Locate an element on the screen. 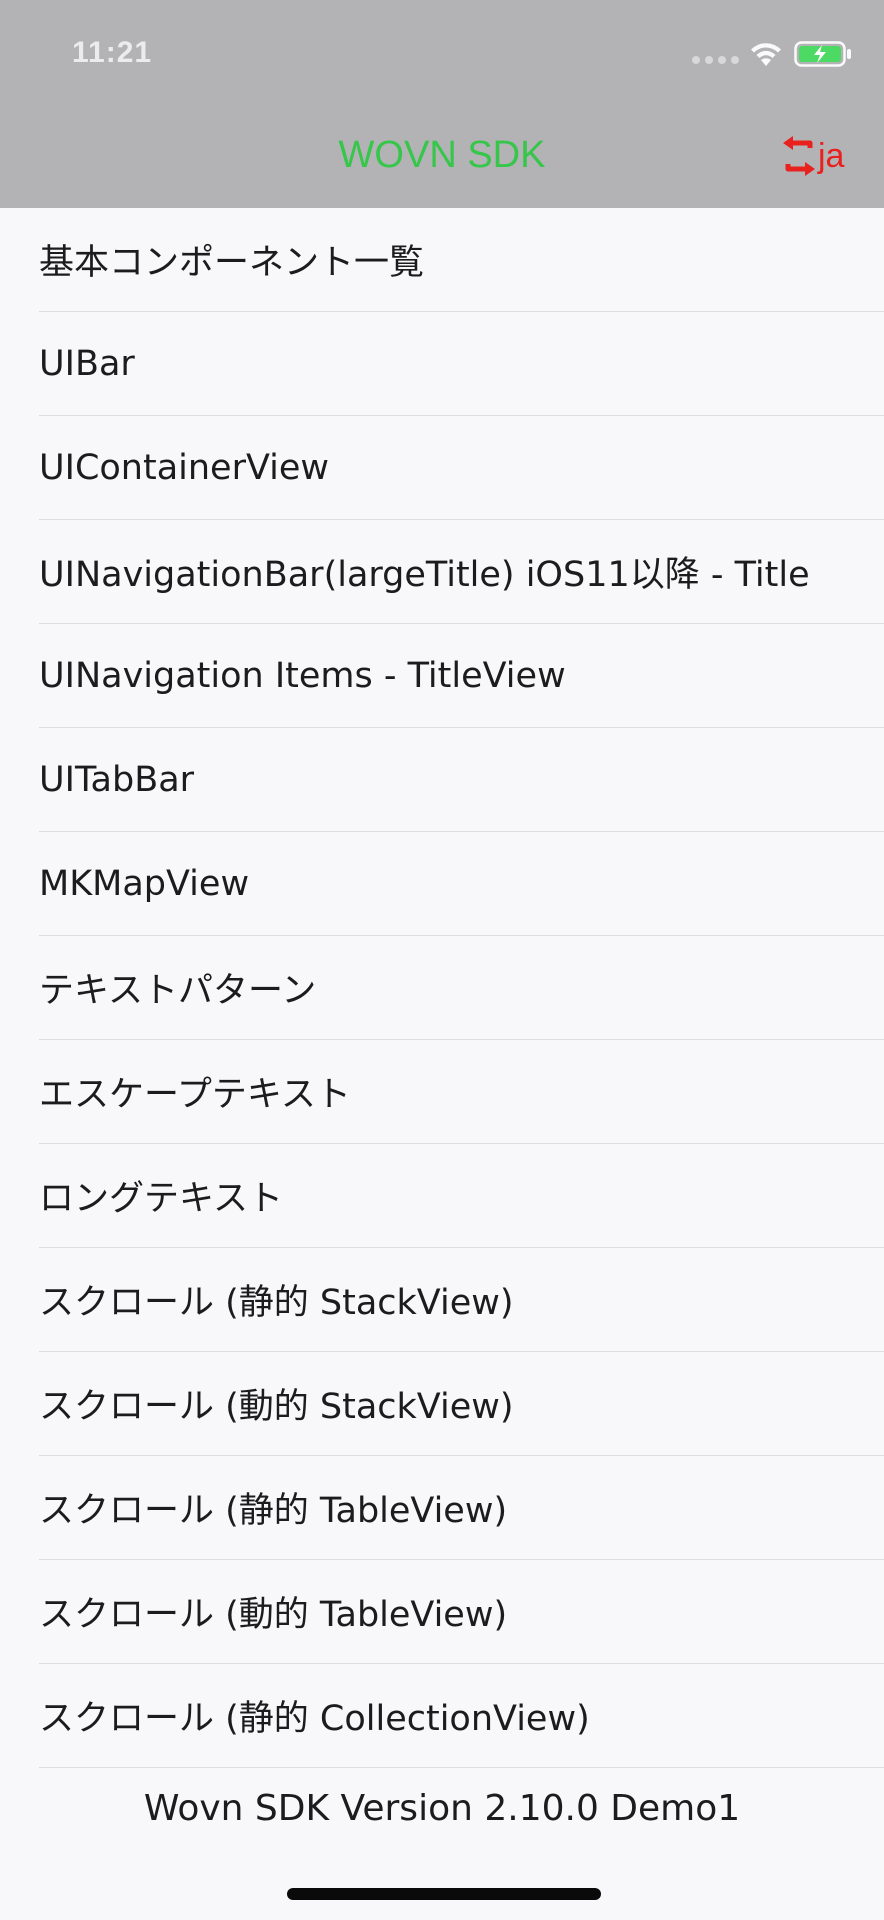 This screenshot has width=884, height=1920. list-item-label: スクロール (静的 CollectionView) is located at coordinates (314, 1719).